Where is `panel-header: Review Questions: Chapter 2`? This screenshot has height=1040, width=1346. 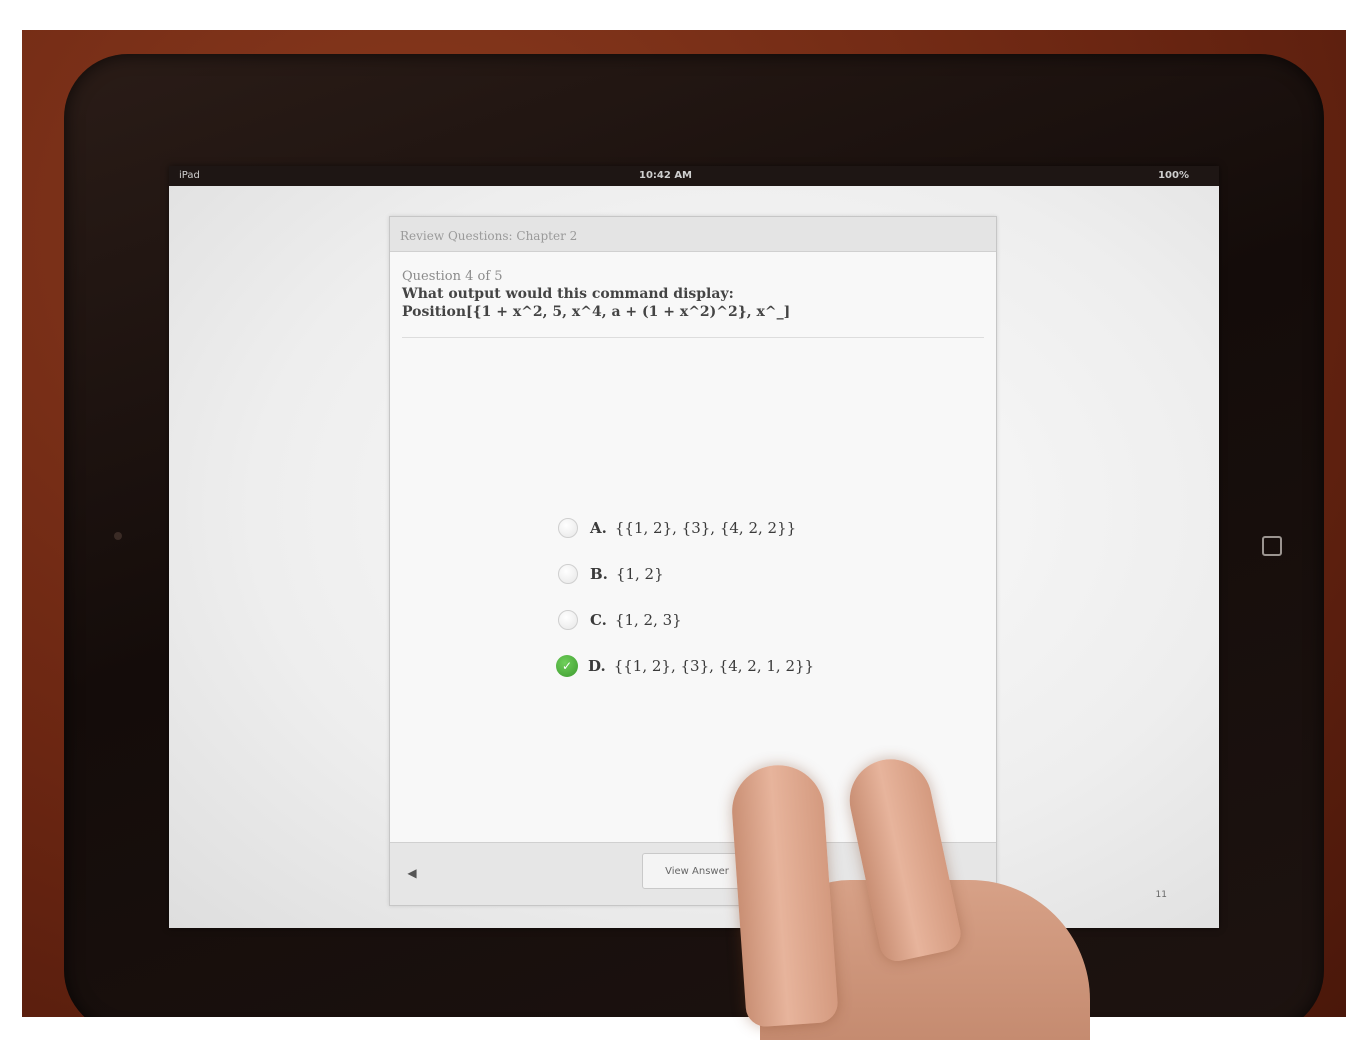 panel-header: Review Questions: Chapter 2 is located at coordinates (693, 234).